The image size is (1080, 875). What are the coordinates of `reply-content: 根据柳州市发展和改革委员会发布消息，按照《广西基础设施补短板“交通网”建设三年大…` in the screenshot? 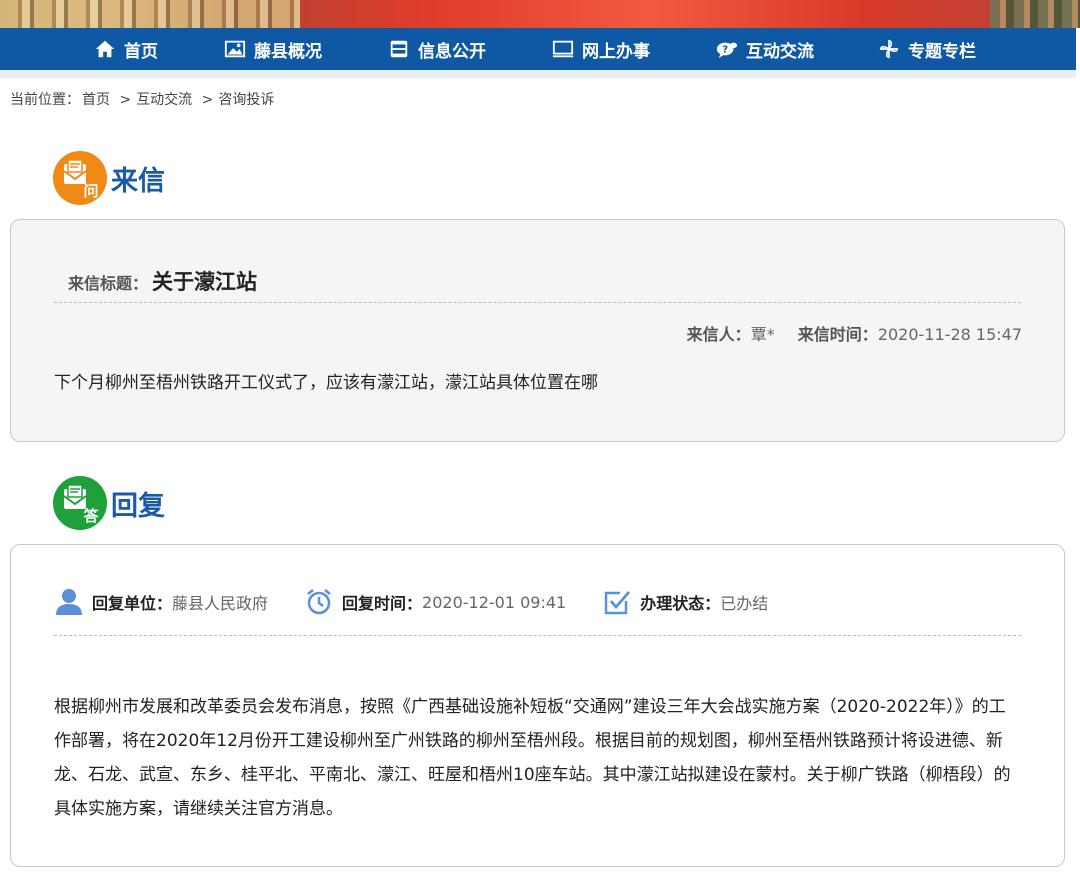 It's located at (532, 758).